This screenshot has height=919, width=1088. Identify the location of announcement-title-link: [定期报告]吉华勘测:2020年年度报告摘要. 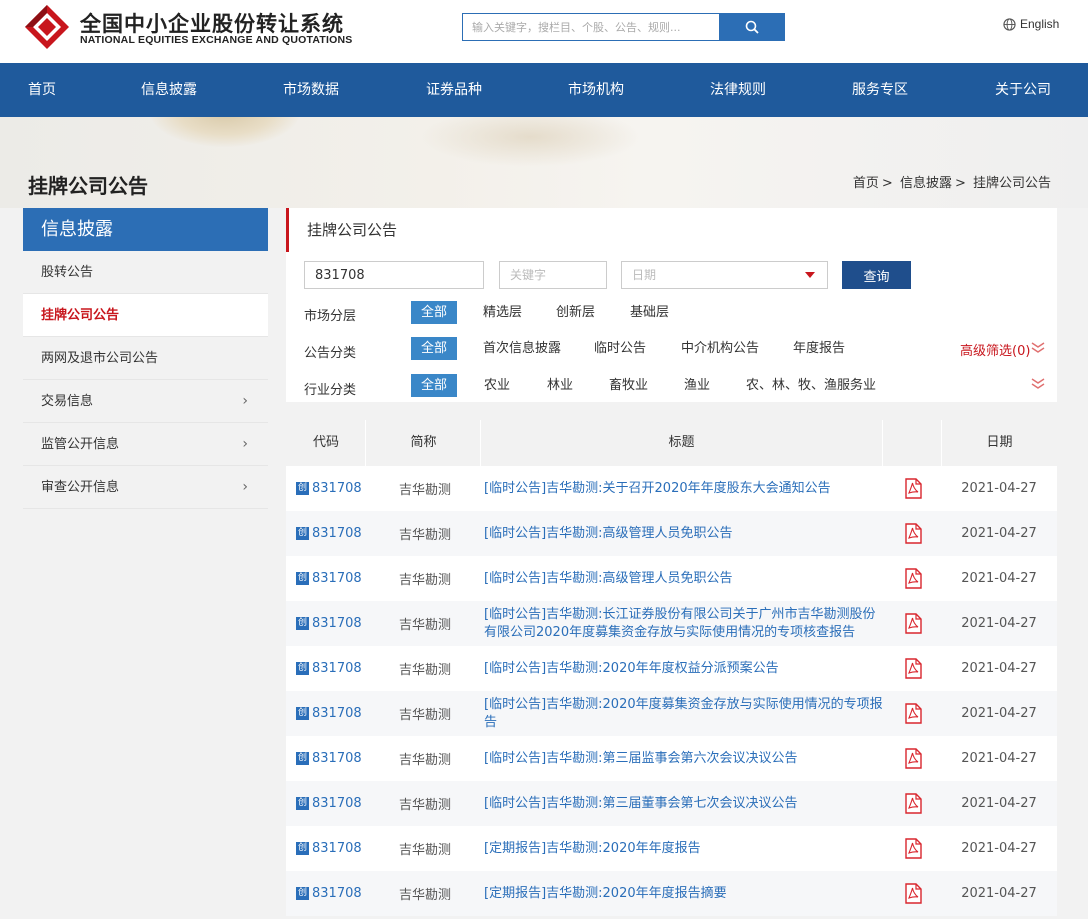
(684, 893).